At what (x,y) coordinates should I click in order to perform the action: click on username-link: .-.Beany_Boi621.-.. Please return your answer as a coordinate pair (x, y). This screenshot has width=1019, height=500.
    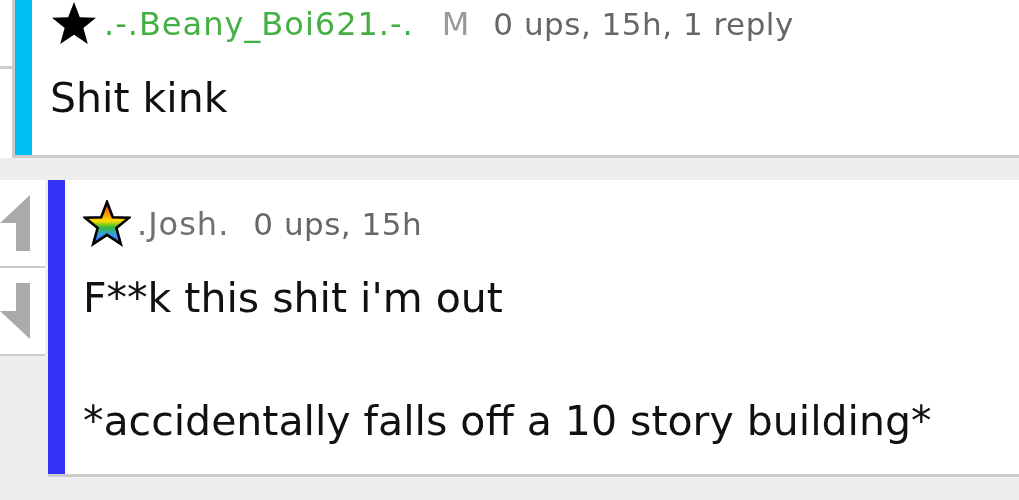
    Looking at the image, I should click on (259, 24).